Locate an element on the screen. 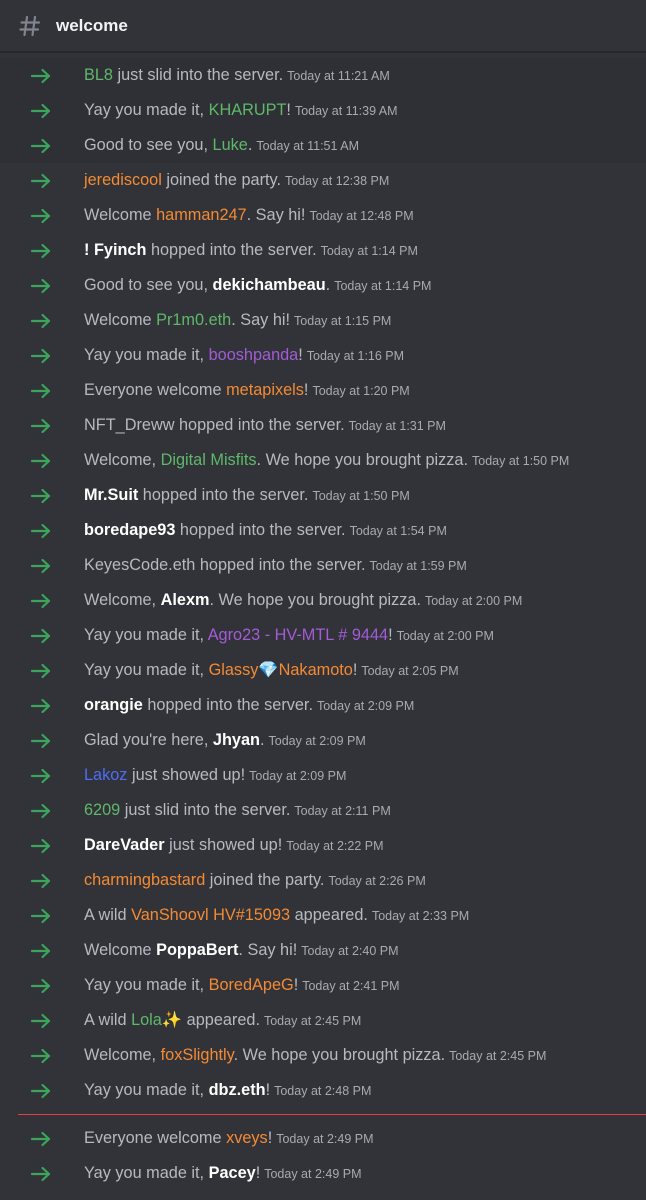  username-link: BL8 is located at coordinates (98, 75).